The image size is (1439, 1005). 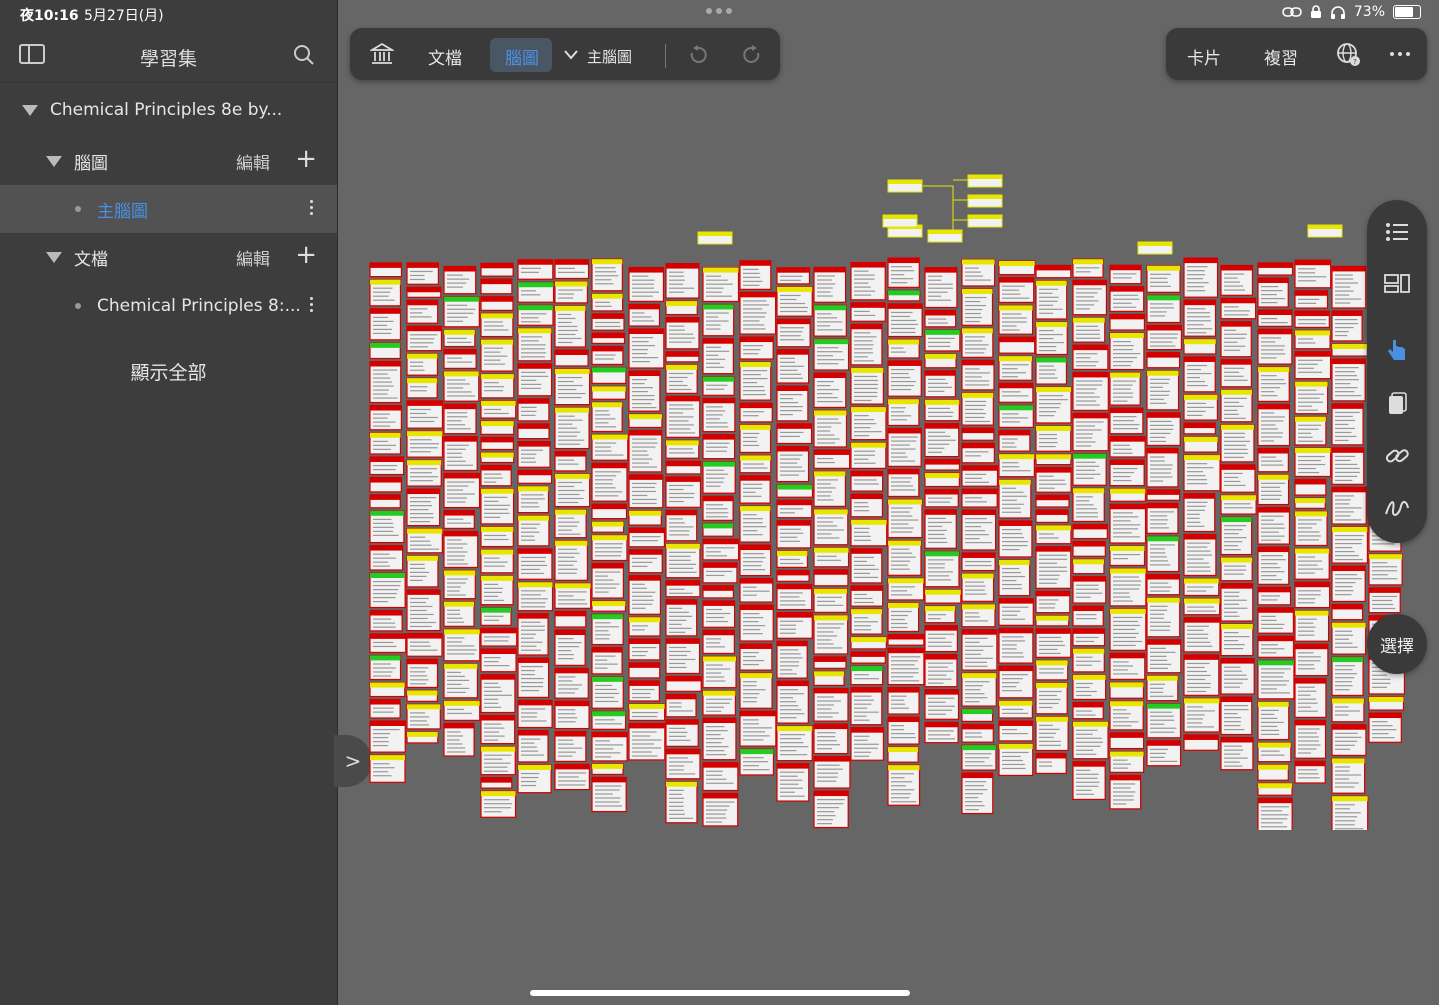 I want to click on show-all-button: 顯示全部, so click(x=168, y=371).